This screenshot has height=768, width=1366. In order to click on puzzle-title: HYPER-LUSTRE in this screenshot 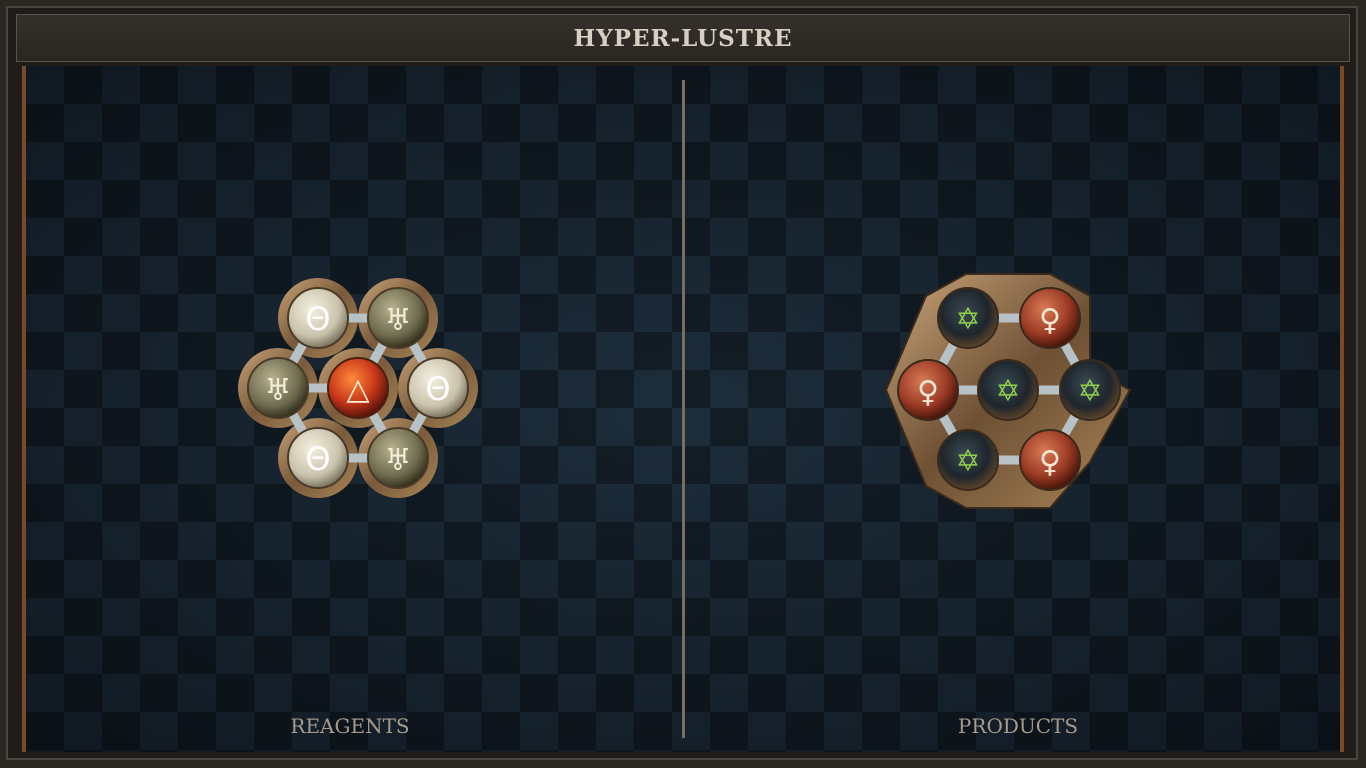, I will do `click(683, 38)`.